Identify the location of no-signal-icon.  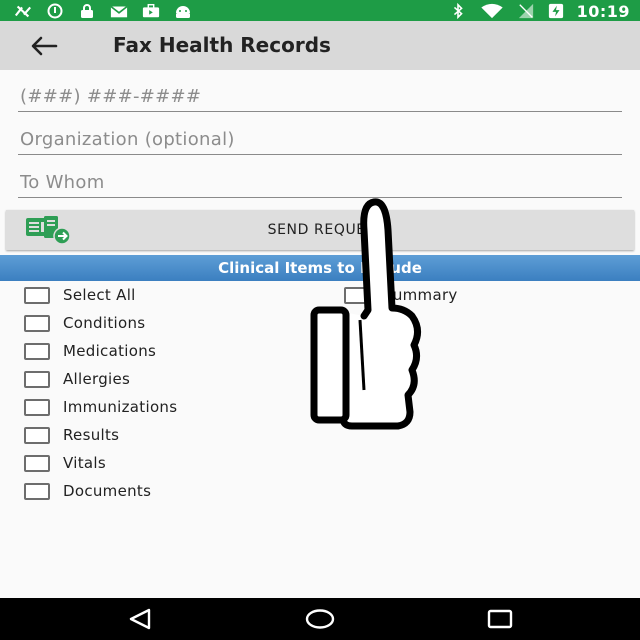
(23, 11).